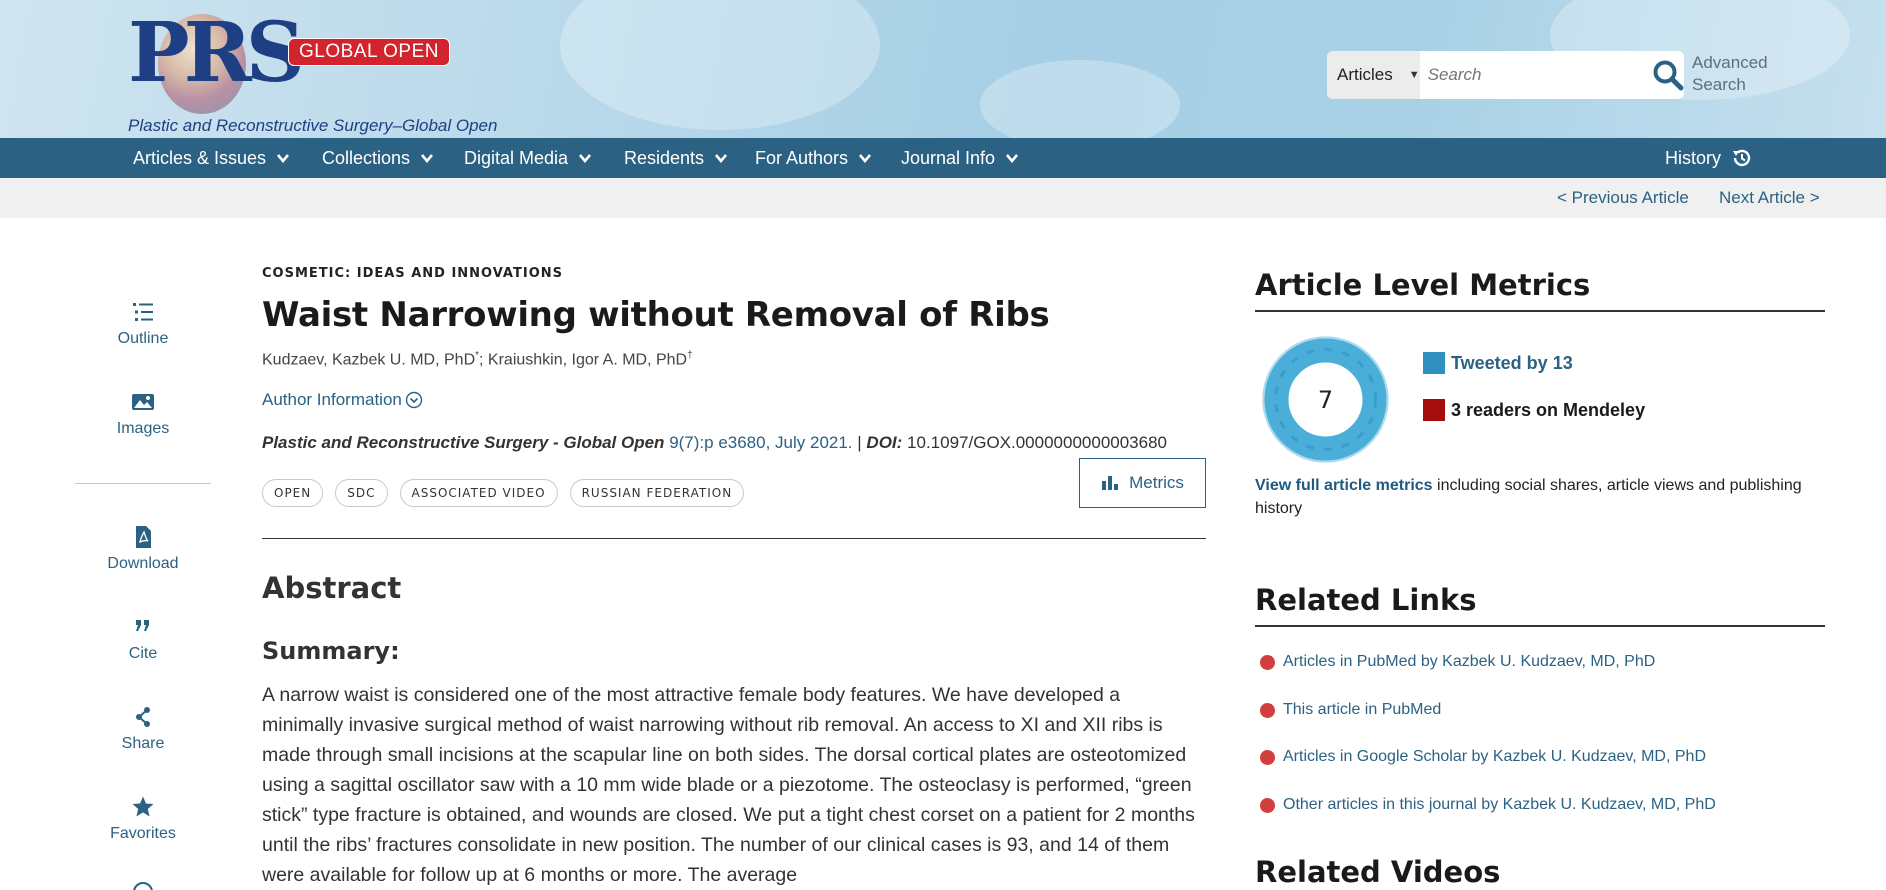 This screenshot has height=890, width=1886. I want to click on advanced-search-link: Advanced Search, so click(1742, 74).